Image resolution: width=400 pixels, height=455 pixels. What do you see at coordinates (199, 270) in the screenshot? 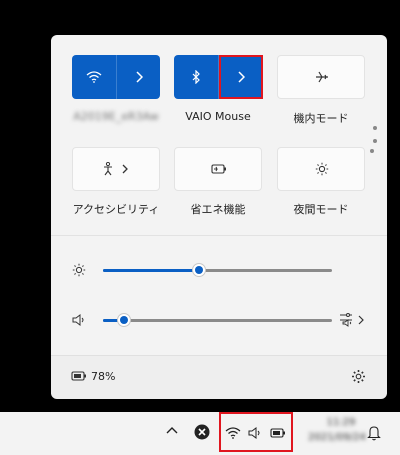
I see `brightness-thumb` at bounding box center [199, 270].